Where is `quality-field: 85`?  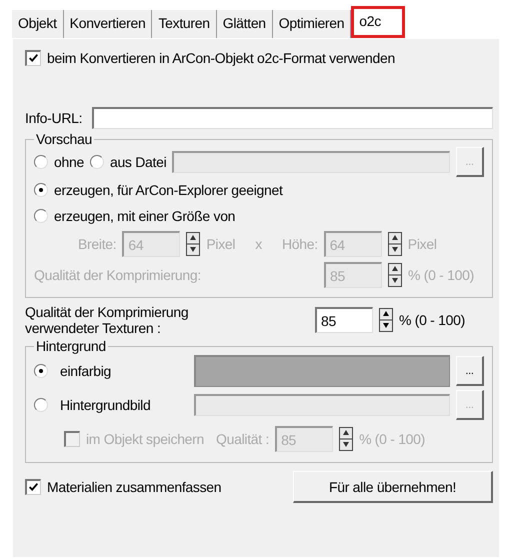 quality-field: 85 is located at coordinates (344, 320).